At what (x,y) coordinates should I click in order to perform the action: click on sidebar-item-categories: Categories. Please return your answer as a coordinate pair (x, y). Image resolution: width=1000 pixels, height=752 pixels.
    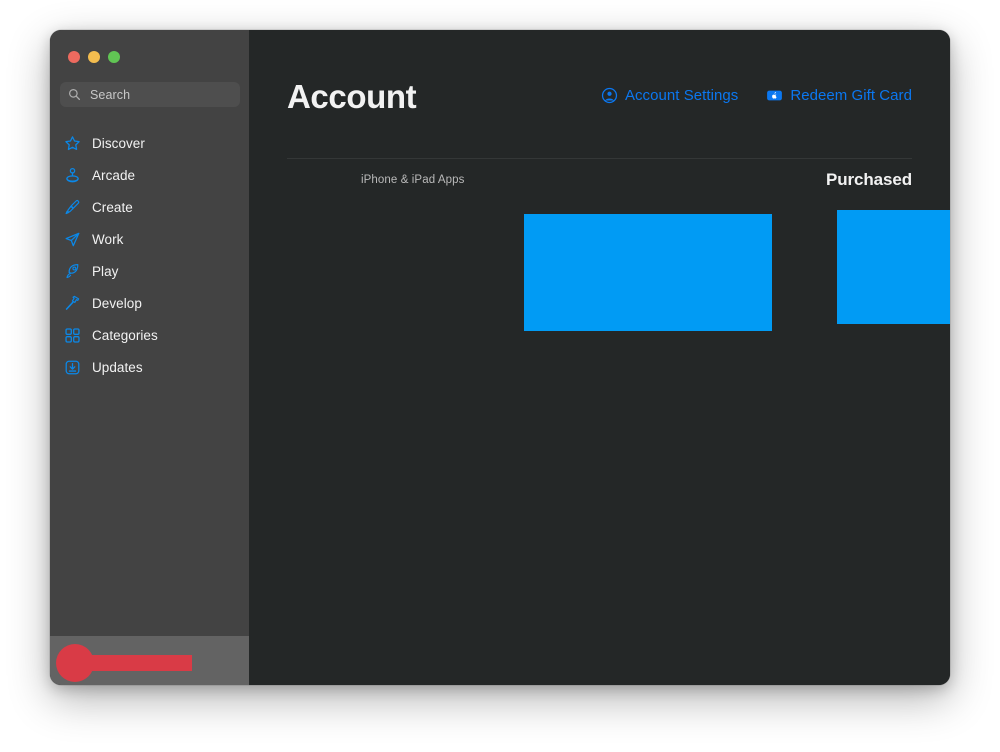
    Looking at the image, I should click on (149, 335).